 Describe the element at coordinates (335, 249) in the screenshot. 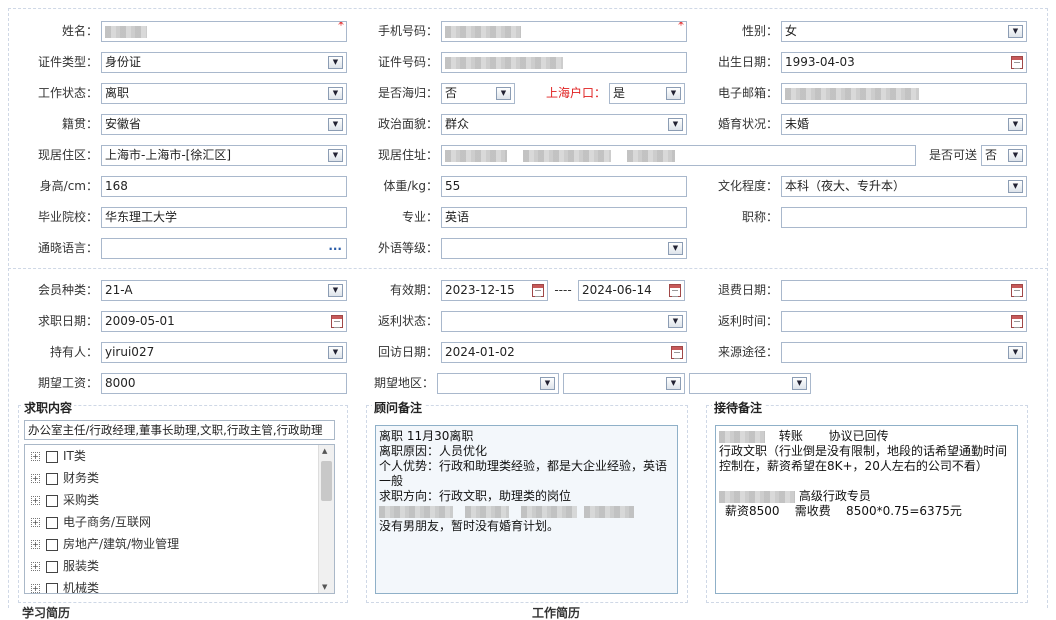

I see `more-icon: ···` at that location.